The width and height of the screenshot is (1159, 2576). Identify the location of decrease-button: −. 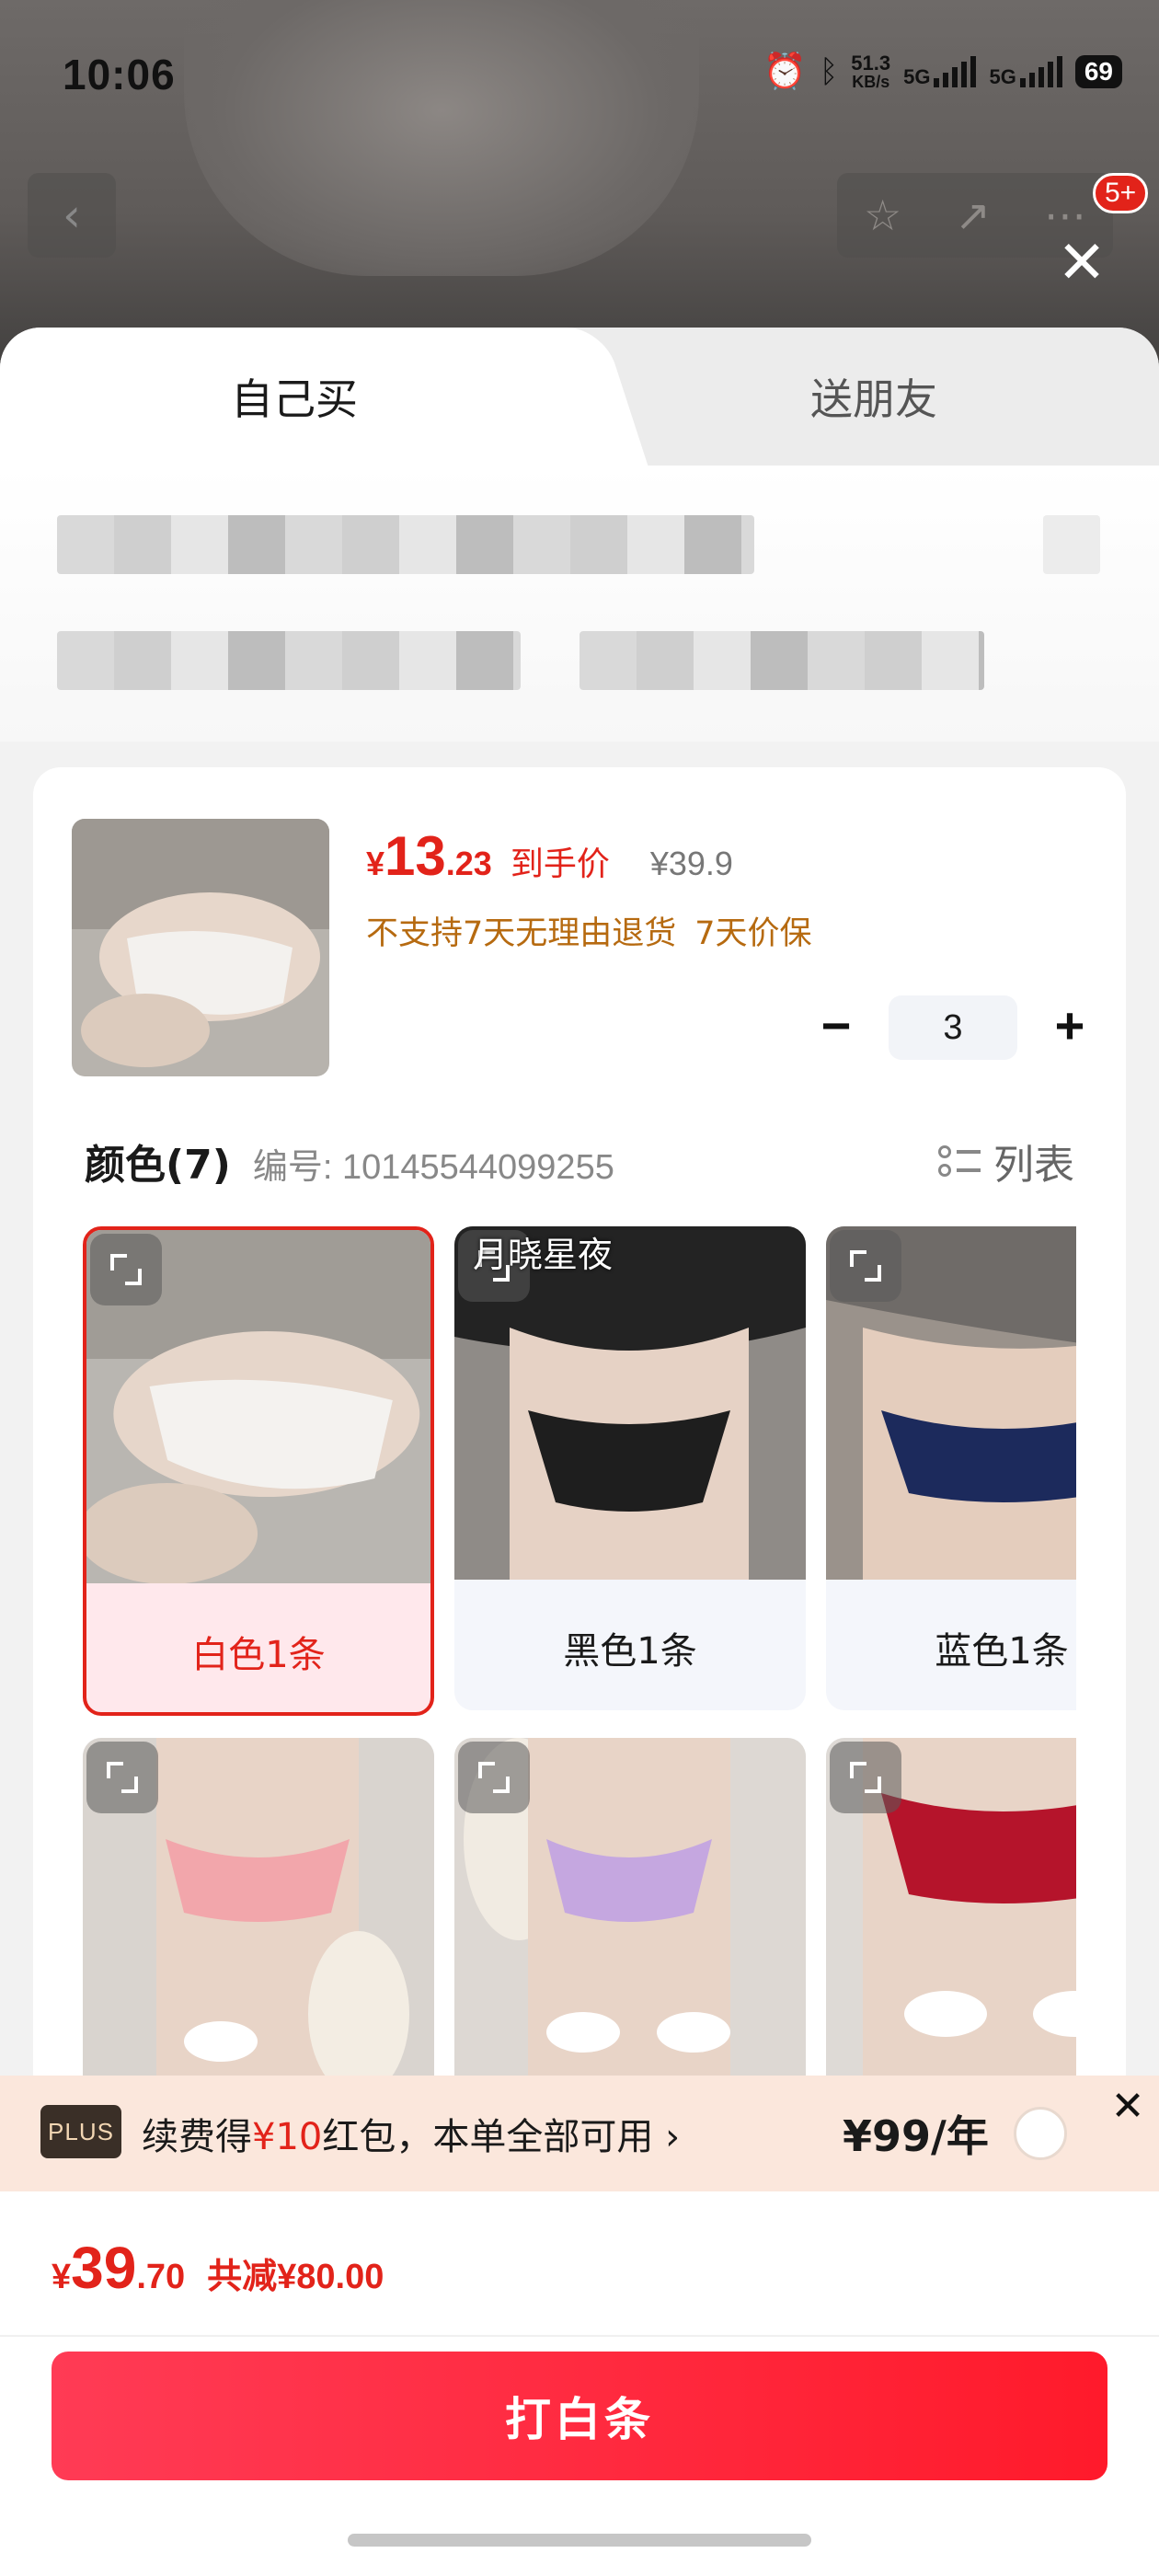
(836, 1027).